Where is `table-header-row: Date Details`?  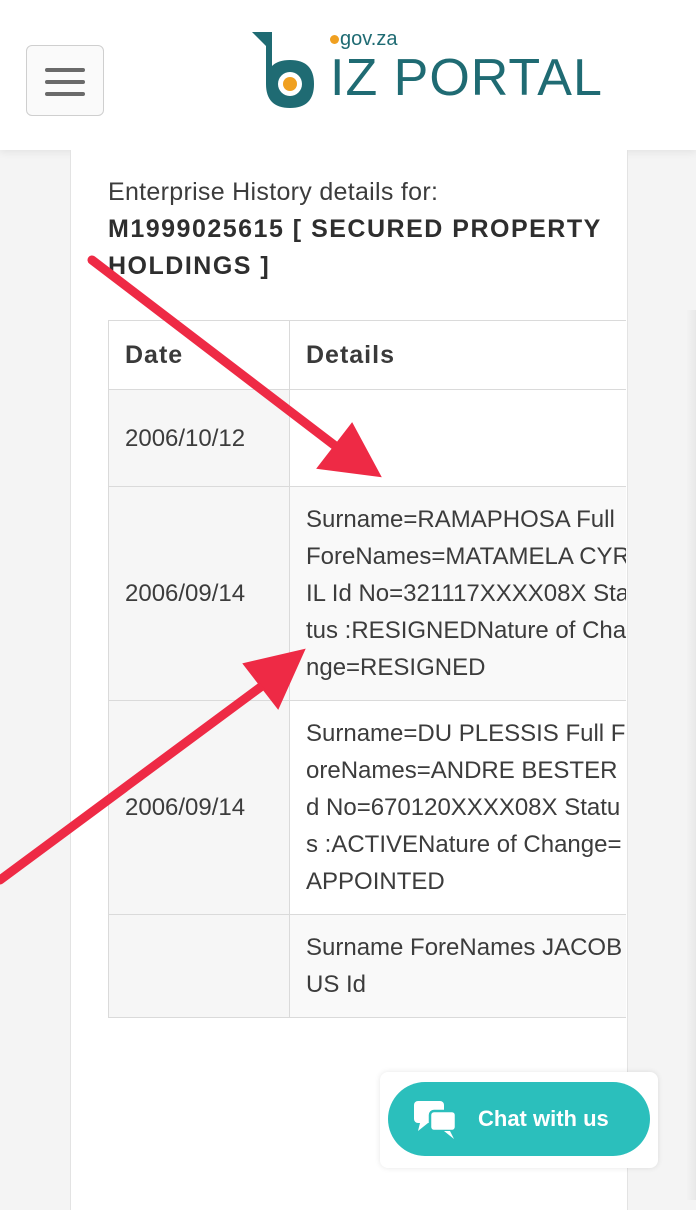
table-header-row: Date Details is located at coordinates (367, 355).